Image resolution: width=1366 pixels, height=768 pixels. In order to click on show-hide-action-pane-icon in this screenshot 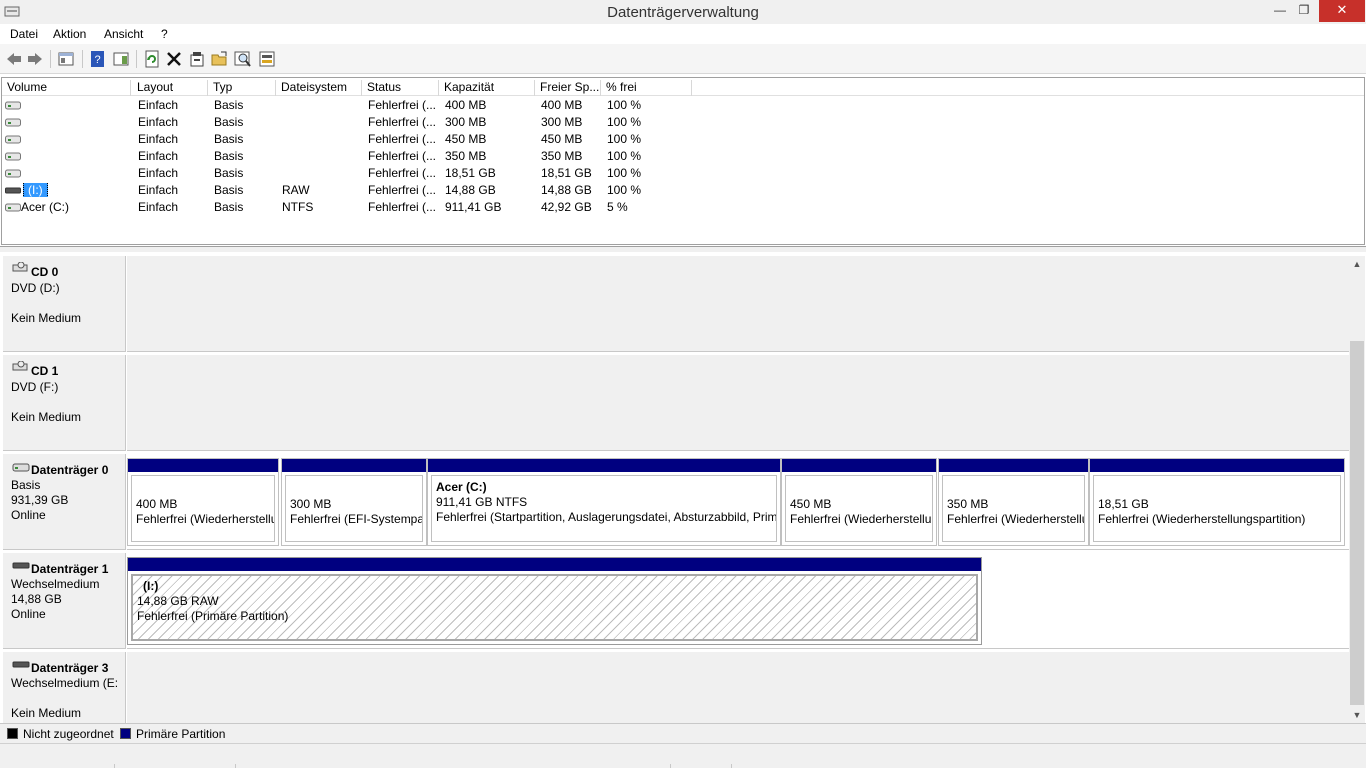, I will do `click(121, 59)`.